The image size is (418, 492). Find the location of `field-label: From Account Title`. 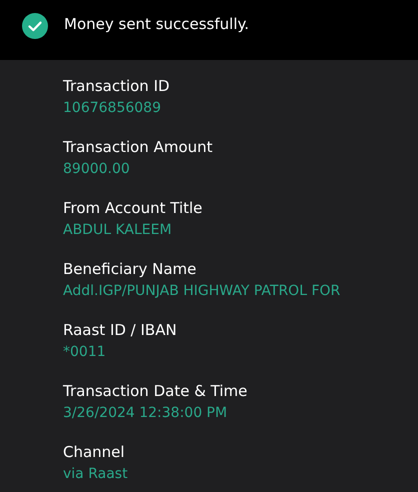

field-label: From Account Title is located at coordinates (132, 208).